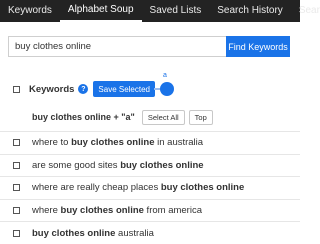  I want to click on slider-track, so click(157, 89).